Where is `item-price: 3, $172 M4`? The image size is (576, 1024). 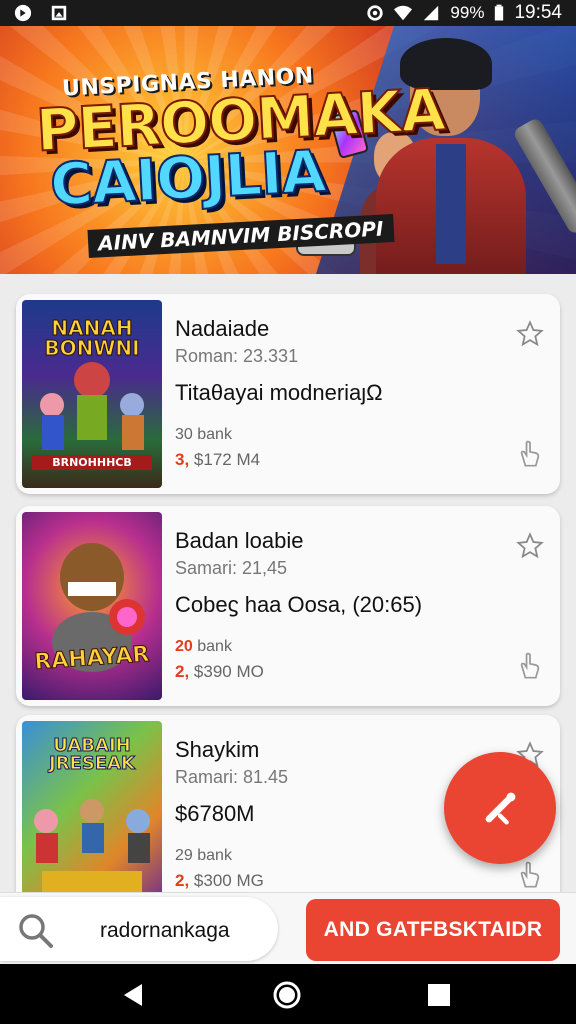 item-price: 3, $172 M4 is located at coordinates (217, 460).